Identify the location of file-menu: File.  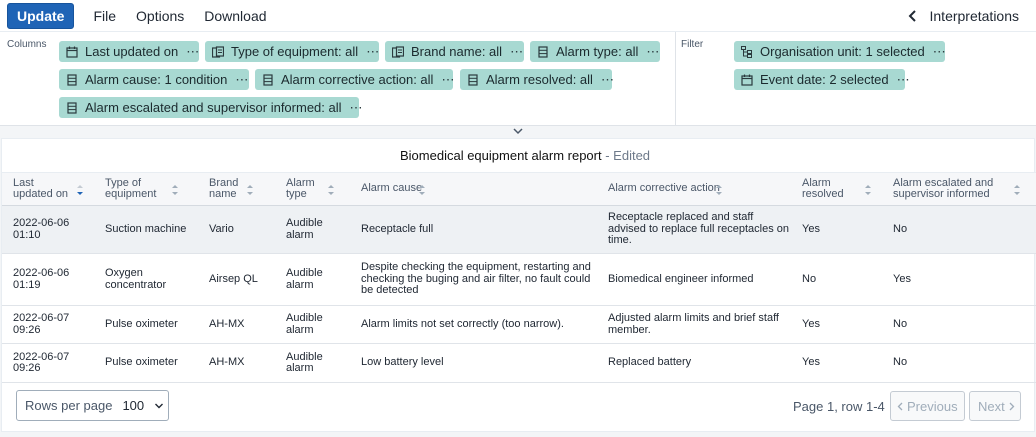
(104, 16).